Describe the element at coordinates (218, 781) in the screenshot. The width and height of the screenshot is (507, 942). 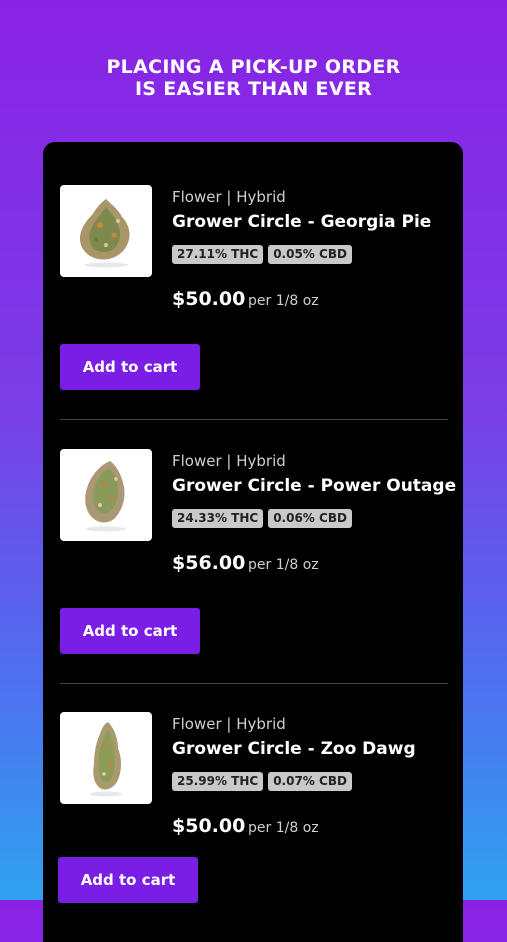
I see `thc-badge: 25.99% THC` at that location.